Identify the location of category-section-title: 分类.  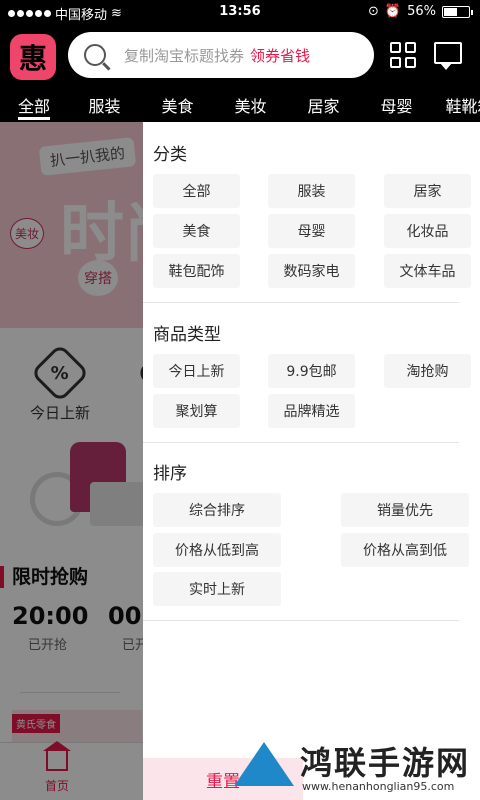
(170, 155).